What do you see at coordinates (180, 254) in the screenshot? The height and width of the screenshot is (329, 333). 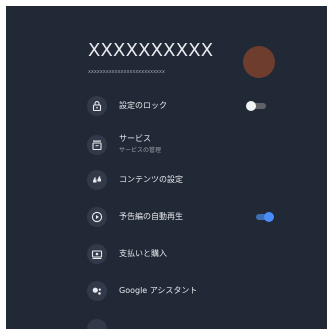 I see `menu-item-payments: 支払いと購入` at bounding box center [180, 254].